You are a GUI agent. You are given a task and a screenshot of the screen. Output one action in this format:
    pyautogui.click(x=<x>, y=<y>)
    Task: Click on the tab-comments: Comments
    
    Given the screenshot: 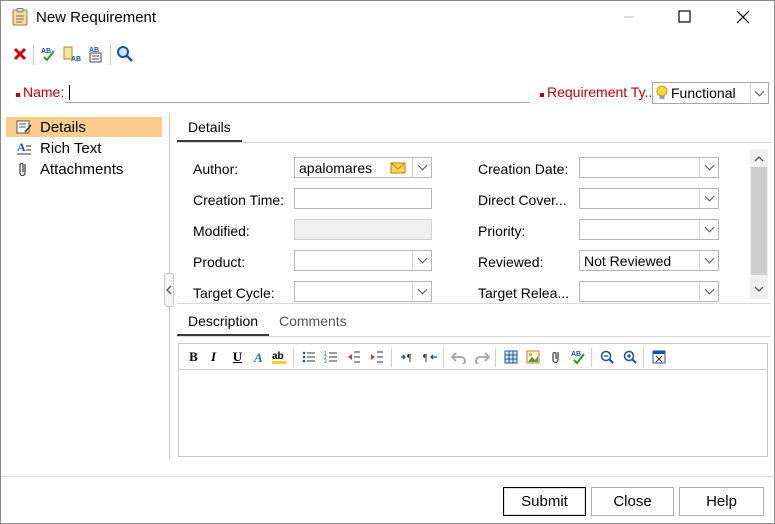 What is the action you would take?
    pyautogui.click(x=313, y=321)
    